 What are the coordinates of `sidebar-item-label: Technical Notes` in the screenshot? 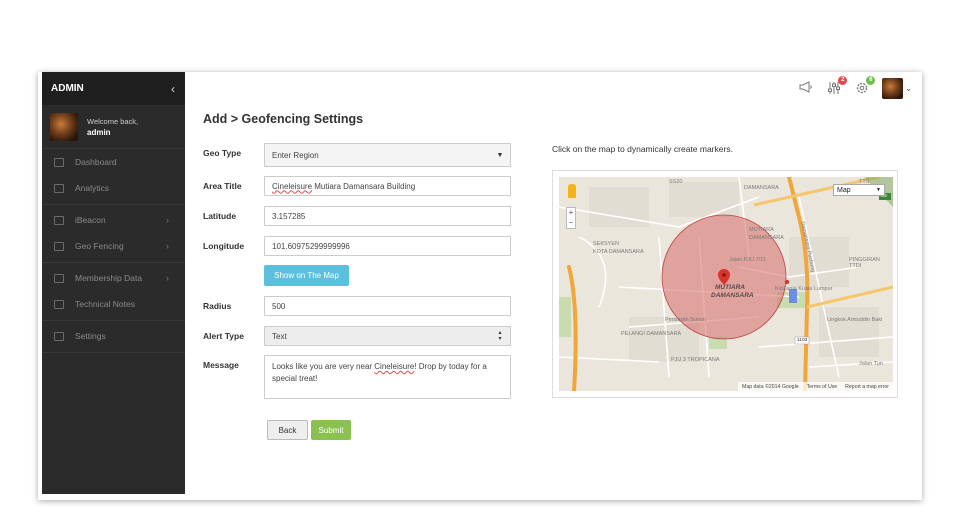 It's located at (105, 304).